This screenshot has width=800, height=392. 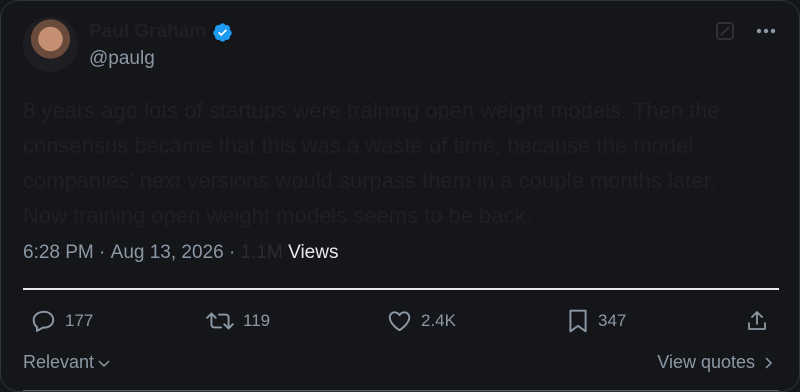 I want to click on like-icon, so click(x=399, y=321).